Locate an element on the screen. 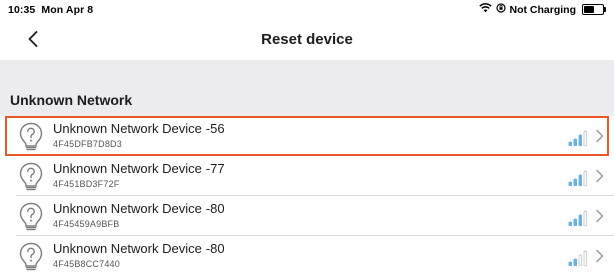  section-header: Unknown Network is located at coordinates (307, 100).